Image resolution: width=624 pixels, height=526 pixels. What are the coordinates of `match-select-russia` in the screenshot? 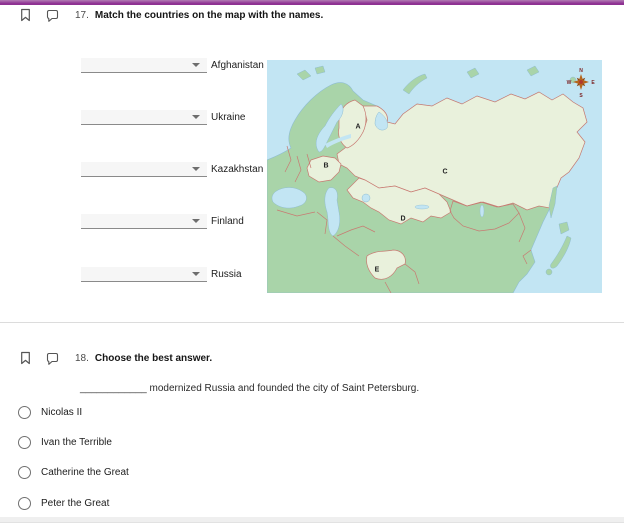 It's located at (144, 274).